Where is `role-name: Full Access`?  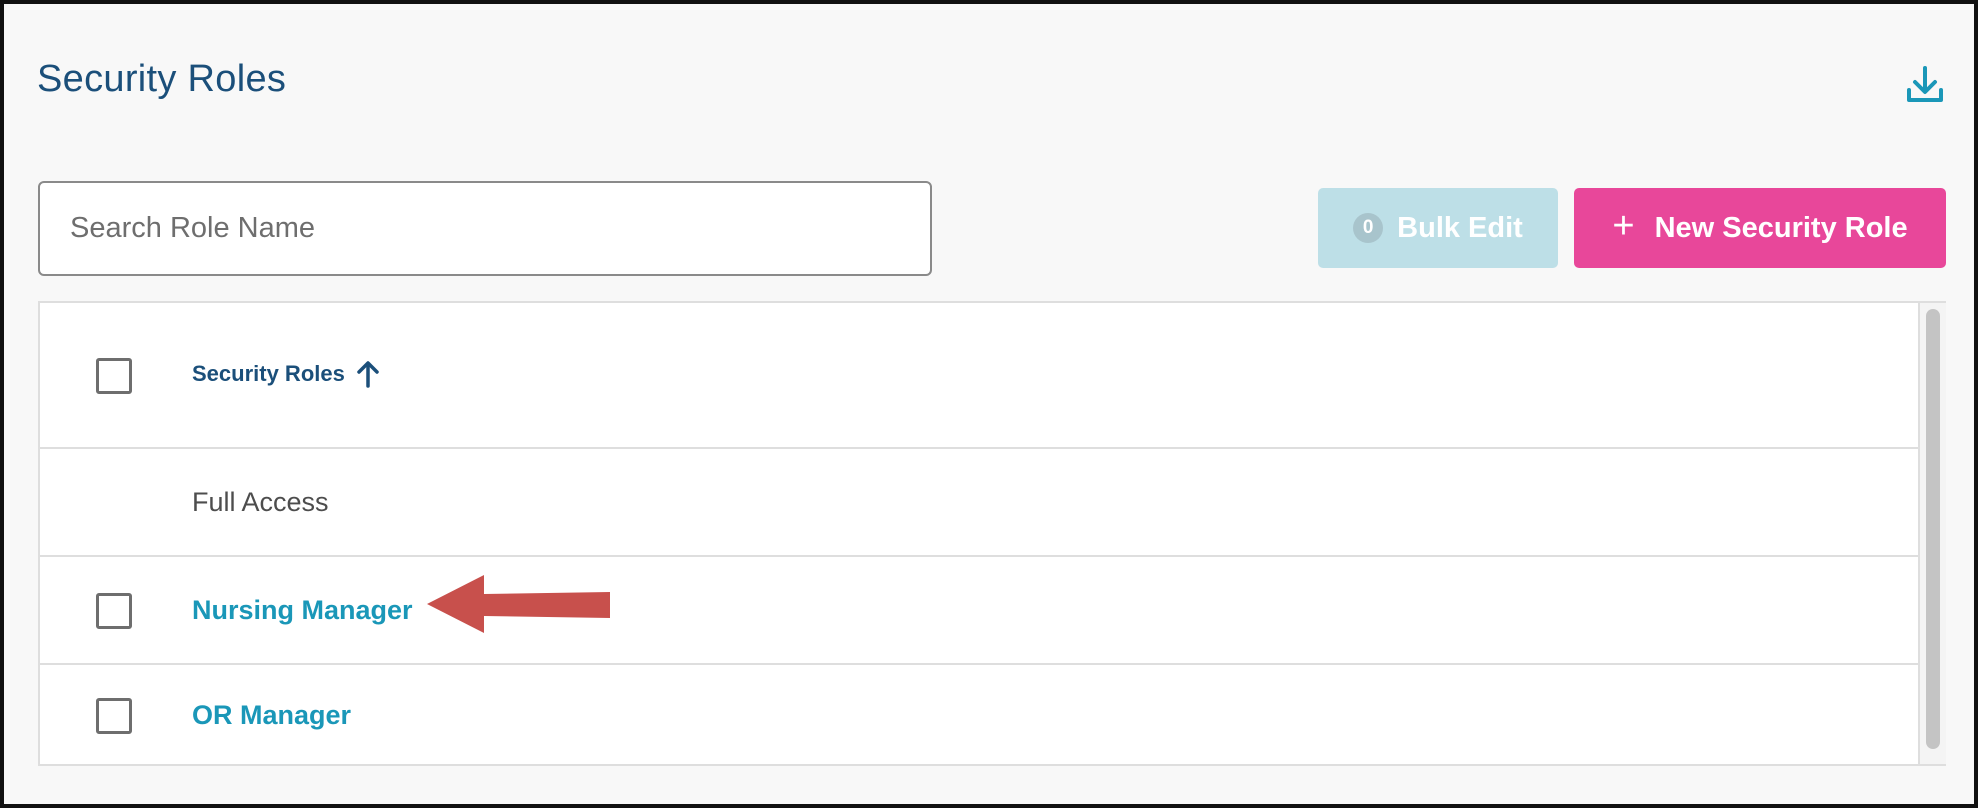 role-name: Full Access is located at coordinates (260, 502).